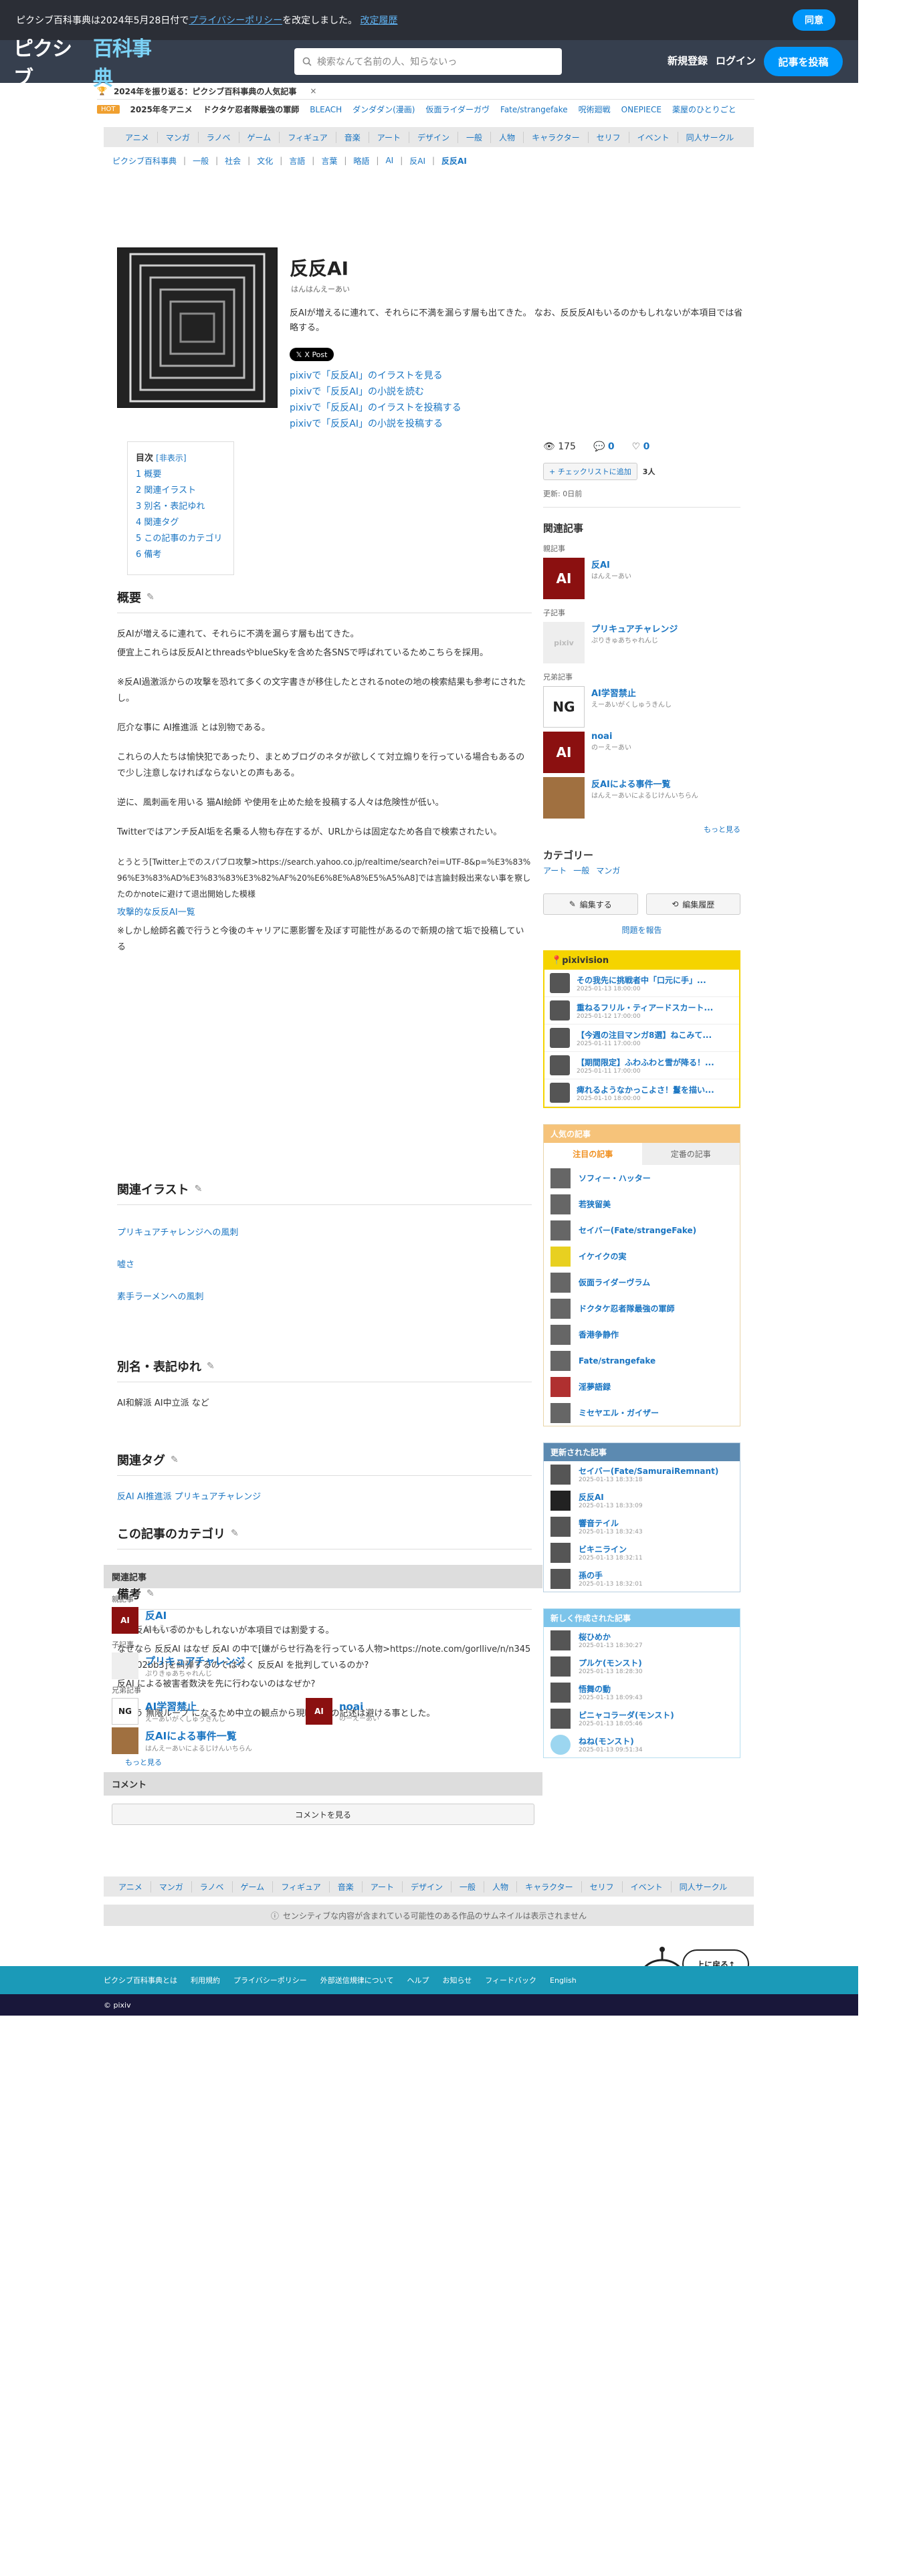  What do you see at coordinates (457, 1980) in the screenshot?
I see `footer-link: お知らせ` at bounding box center [457, 1980].